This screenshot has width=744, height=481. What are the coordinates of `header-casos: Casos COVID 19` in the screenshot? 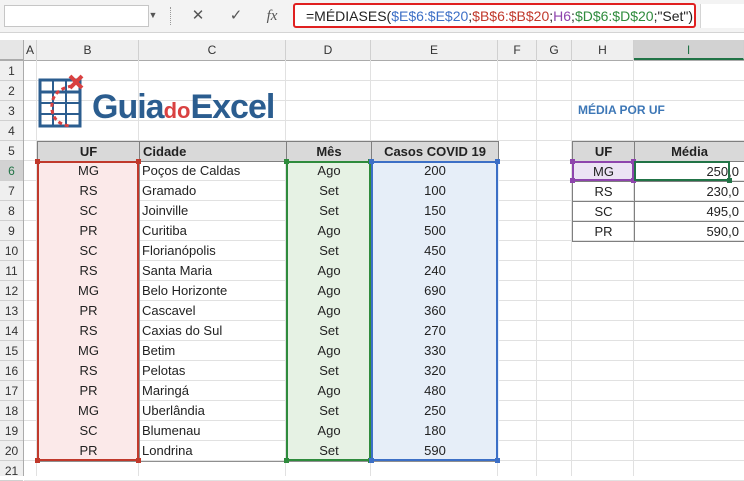 It's located at (435, 151).